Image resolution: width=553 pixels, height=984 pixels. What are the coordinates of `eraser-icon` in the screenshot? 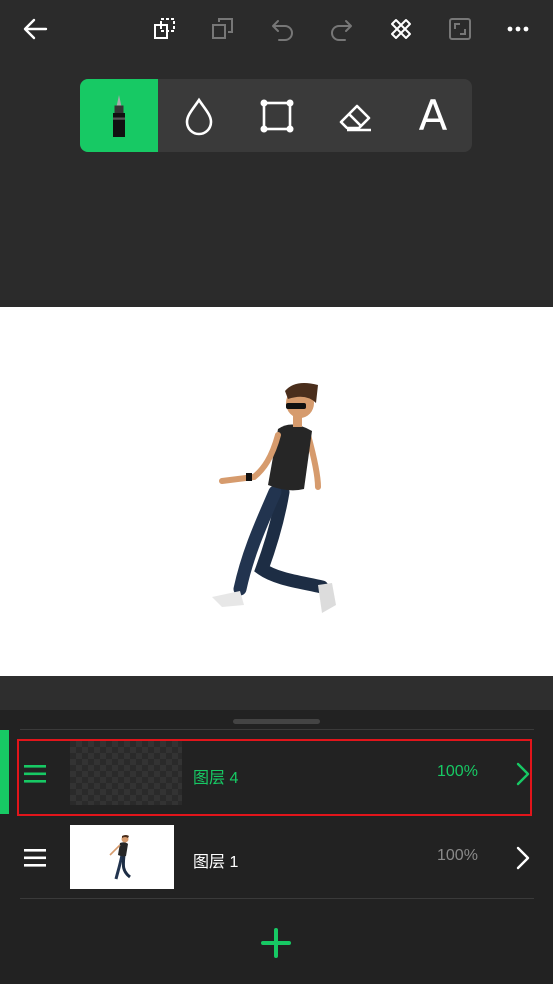 It's located at (355, 117).